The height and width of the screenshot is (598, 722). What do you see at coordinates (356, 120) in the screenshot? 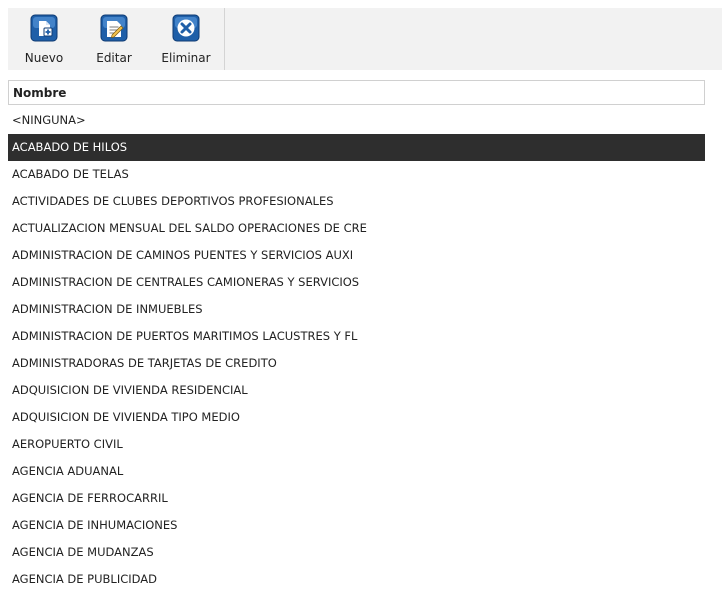
I see `table-row: <NINGUNA>` at bounding box center [356, 120].